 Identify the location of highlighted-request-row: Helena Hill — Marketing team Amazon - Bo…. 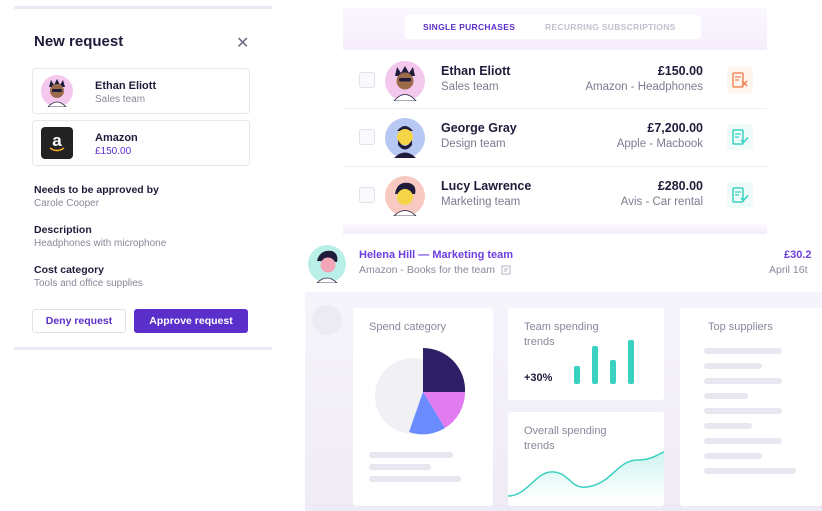
(561, 265).